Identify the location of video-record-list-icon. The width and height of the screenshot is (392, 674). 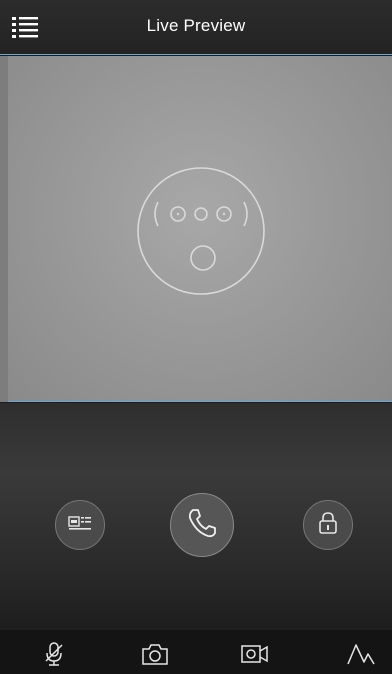
(80, 525).